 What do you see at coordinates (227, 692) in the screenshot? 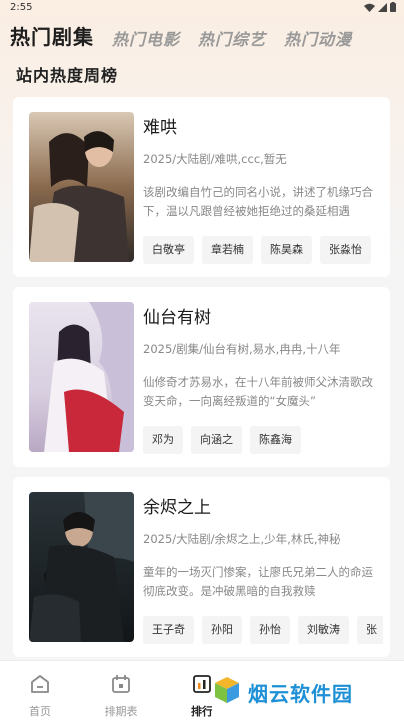
I see `cube-logo-icon` at bounding box center [227, 692].